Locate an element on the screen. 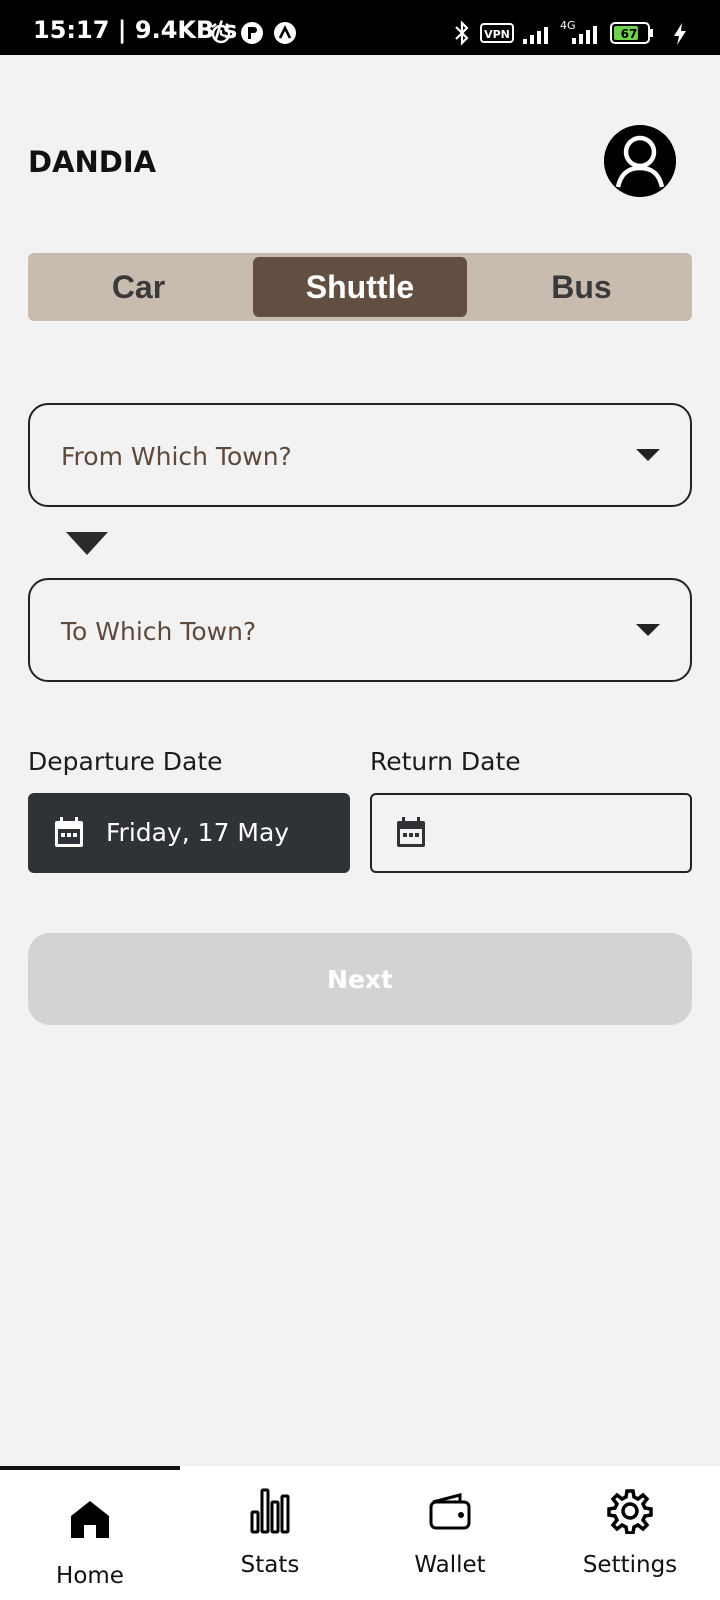  wallet-icon is located at coordinates (450, 1511).